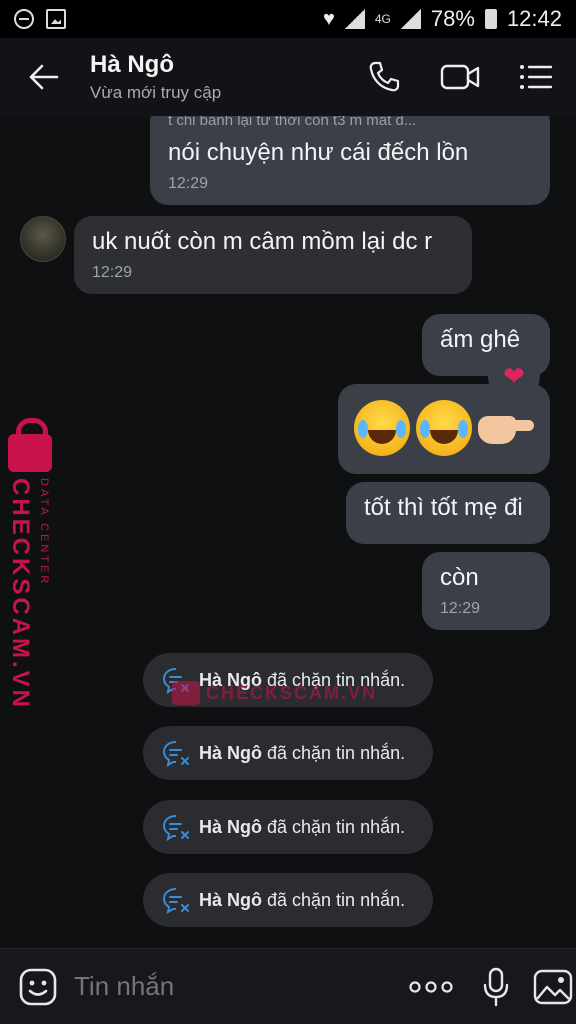 This screenshot has height=1024, width=576. I want to click on heart-status-icon: ♥, so click(329, 18).